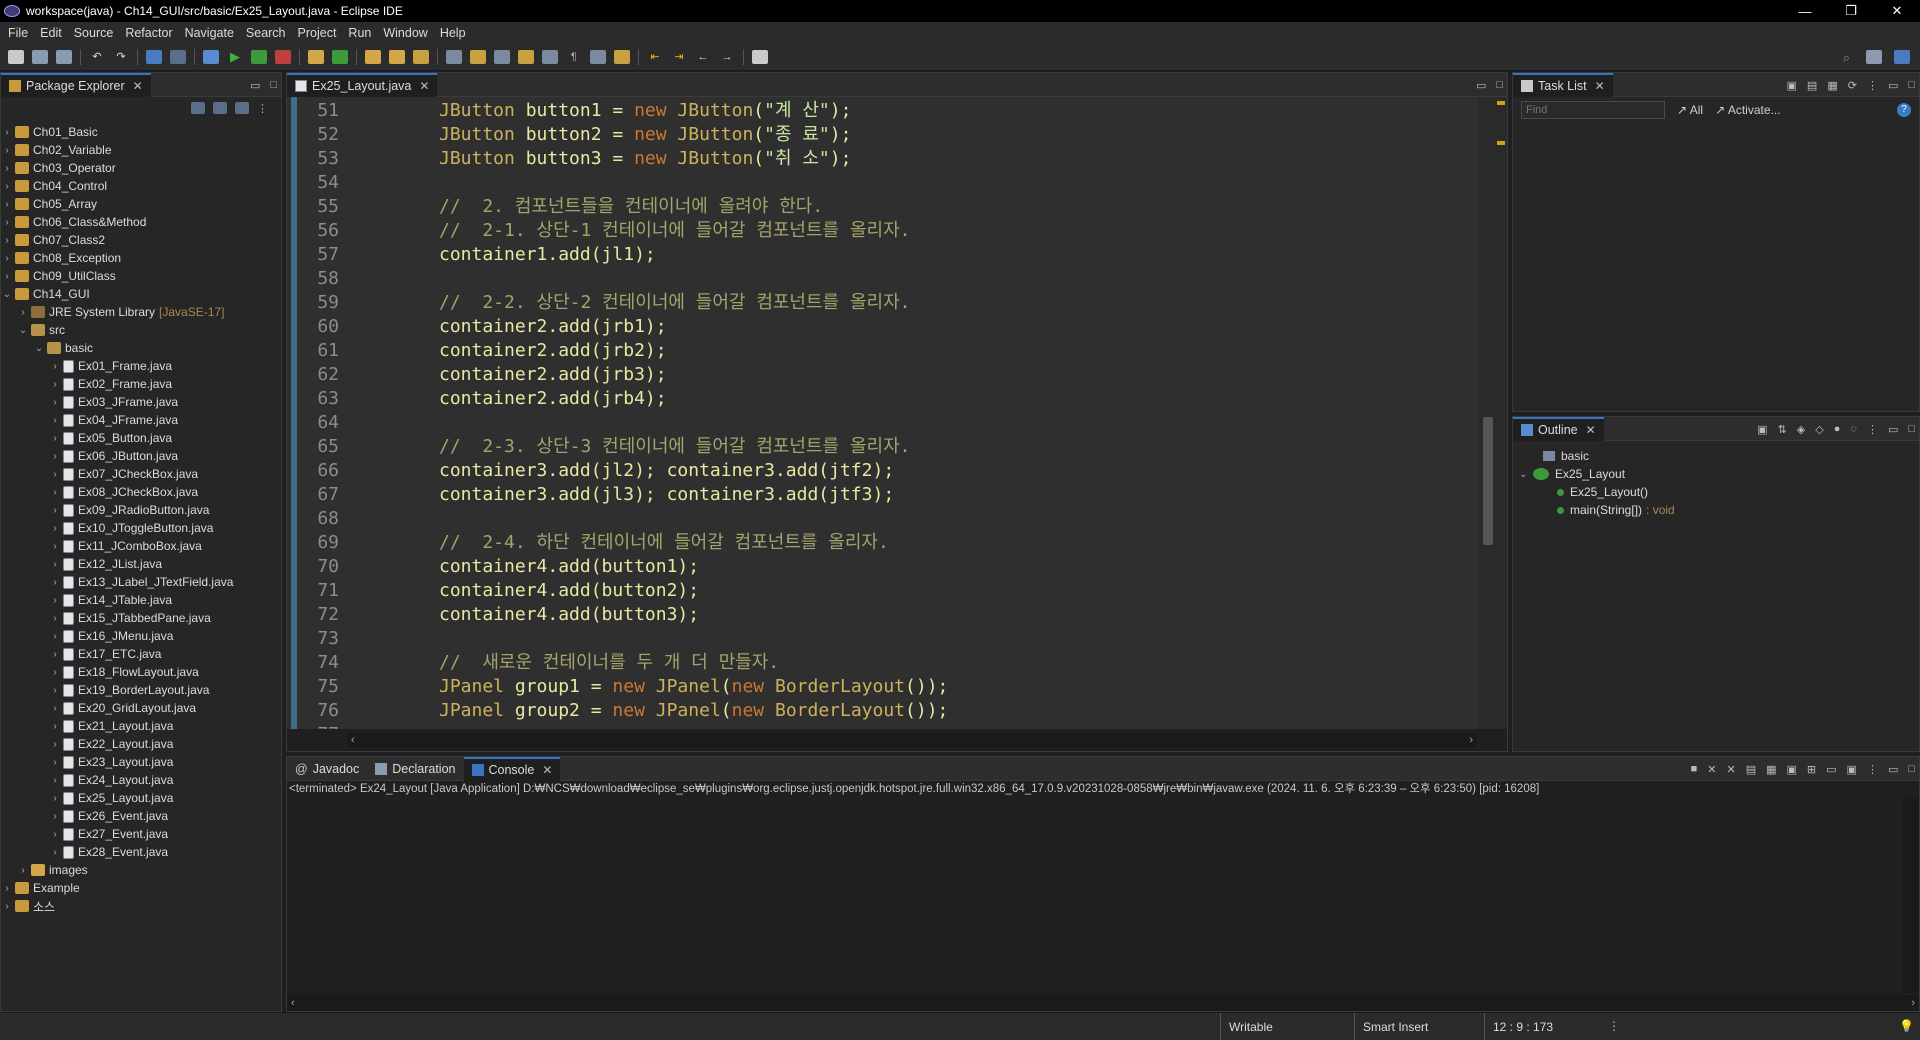  What do you see at coordinates (141, 852) in the screenshot?
I see `tree-item-java-file: › Ex28_Event.java` at bounding box center [141, 852].